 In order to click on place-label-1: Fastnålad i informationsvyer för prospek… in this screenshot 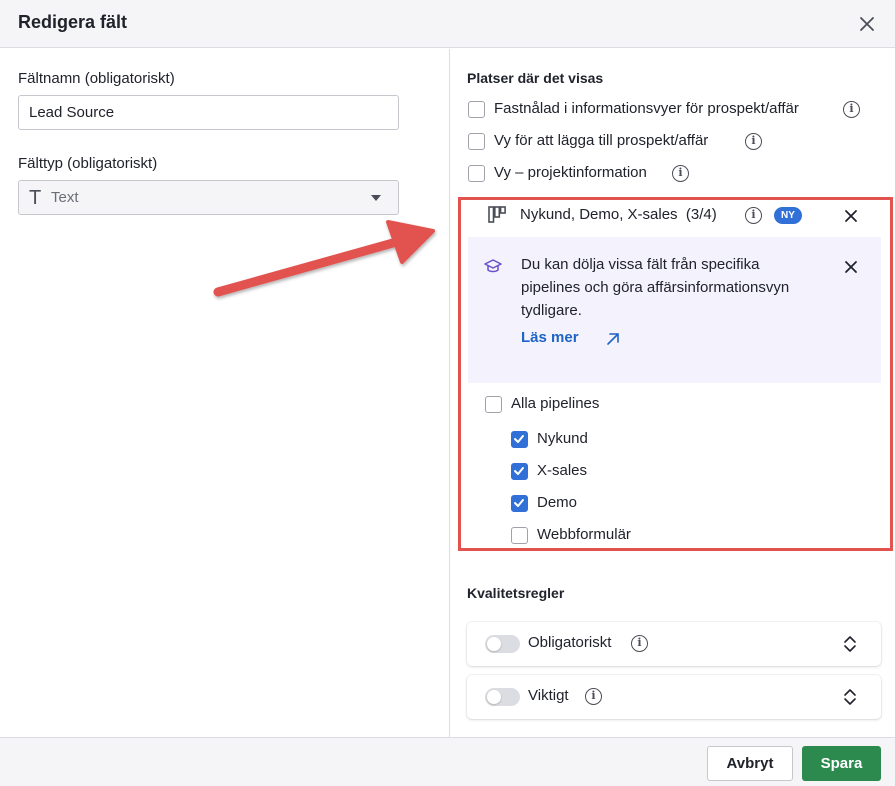, I will do `click(646, 108)`.